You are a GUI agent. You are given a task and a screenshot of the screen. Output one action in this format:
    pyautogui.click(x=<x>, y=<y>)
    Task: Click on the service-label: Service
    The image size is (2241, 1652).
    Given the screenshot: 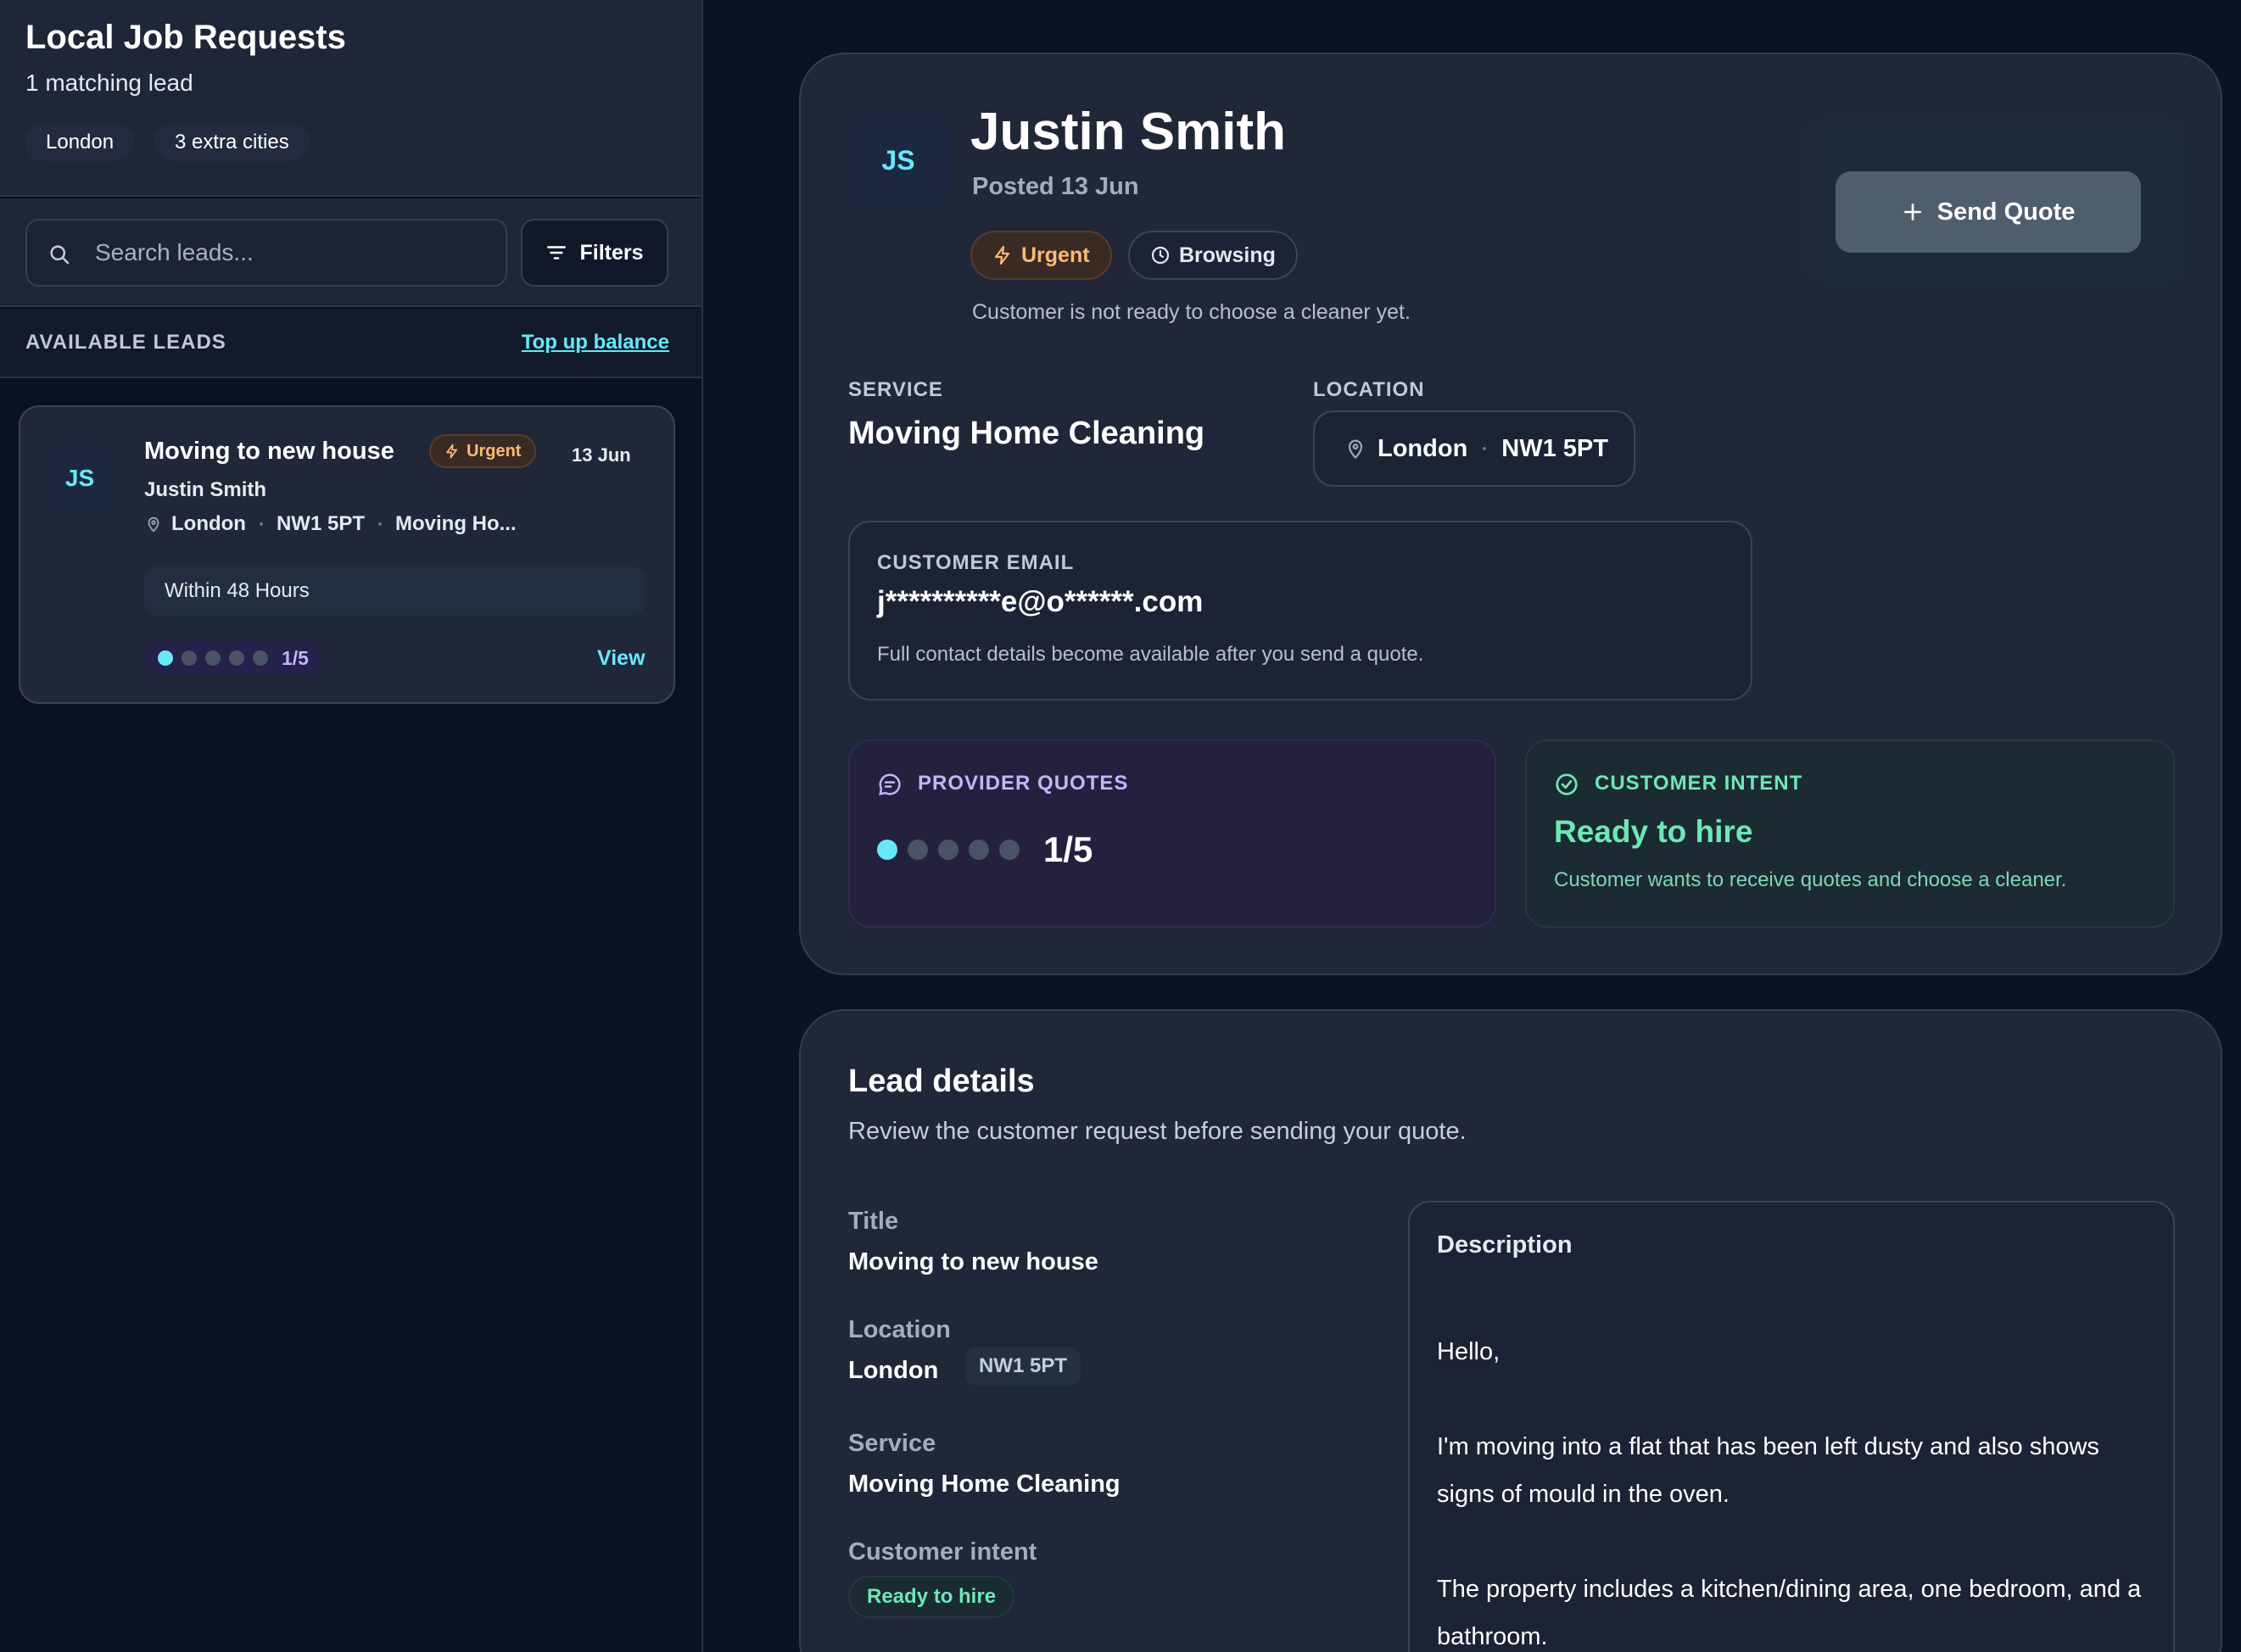 What is the action you would take?
    pyautogui.click(x=892, y=1443)
    